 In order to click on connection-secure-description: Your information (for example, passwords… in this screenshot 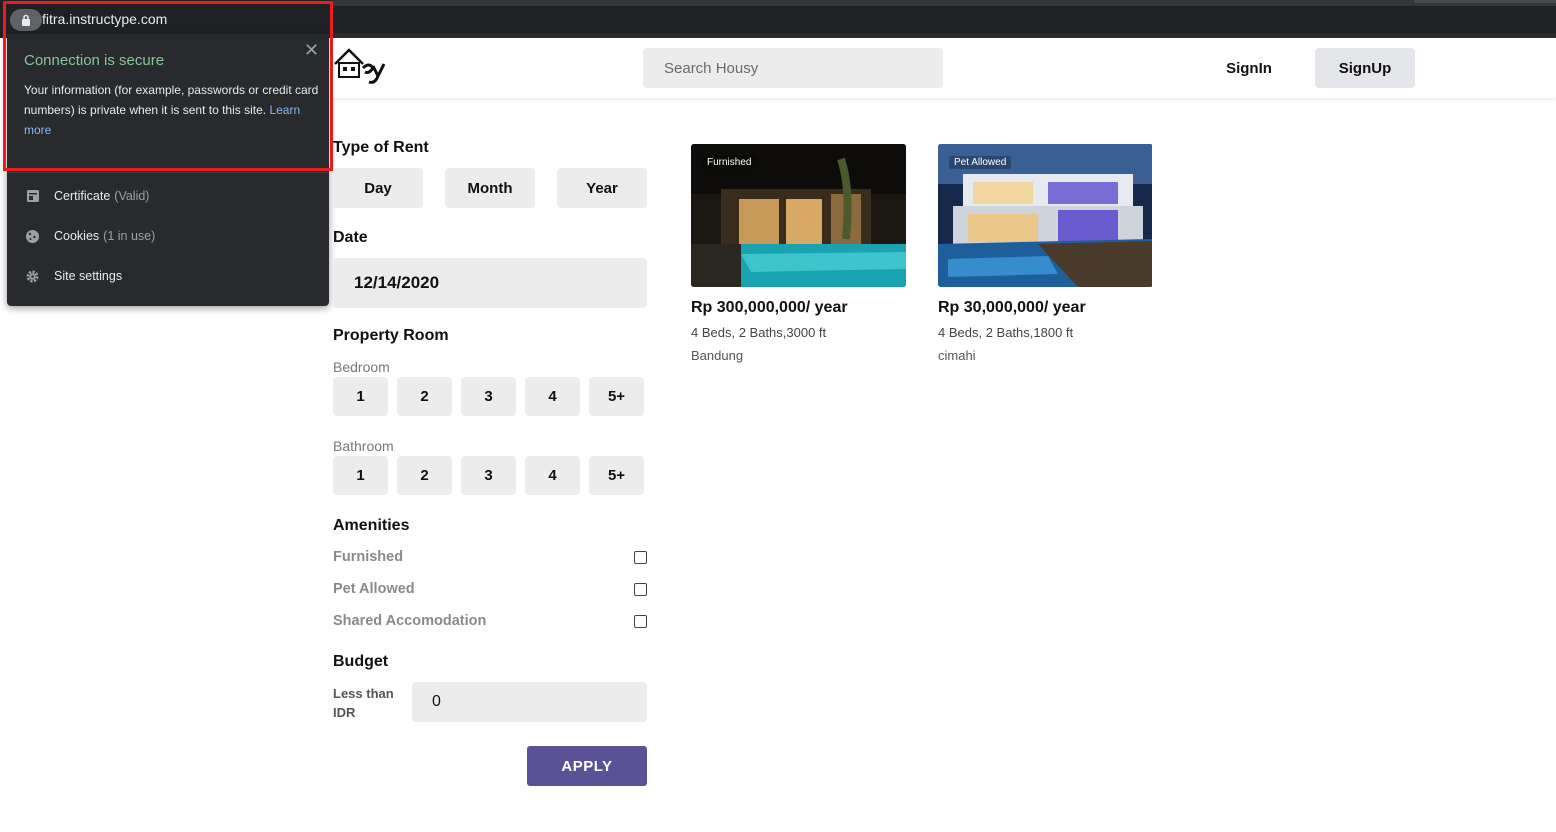, I will do `click(171, 110)`.